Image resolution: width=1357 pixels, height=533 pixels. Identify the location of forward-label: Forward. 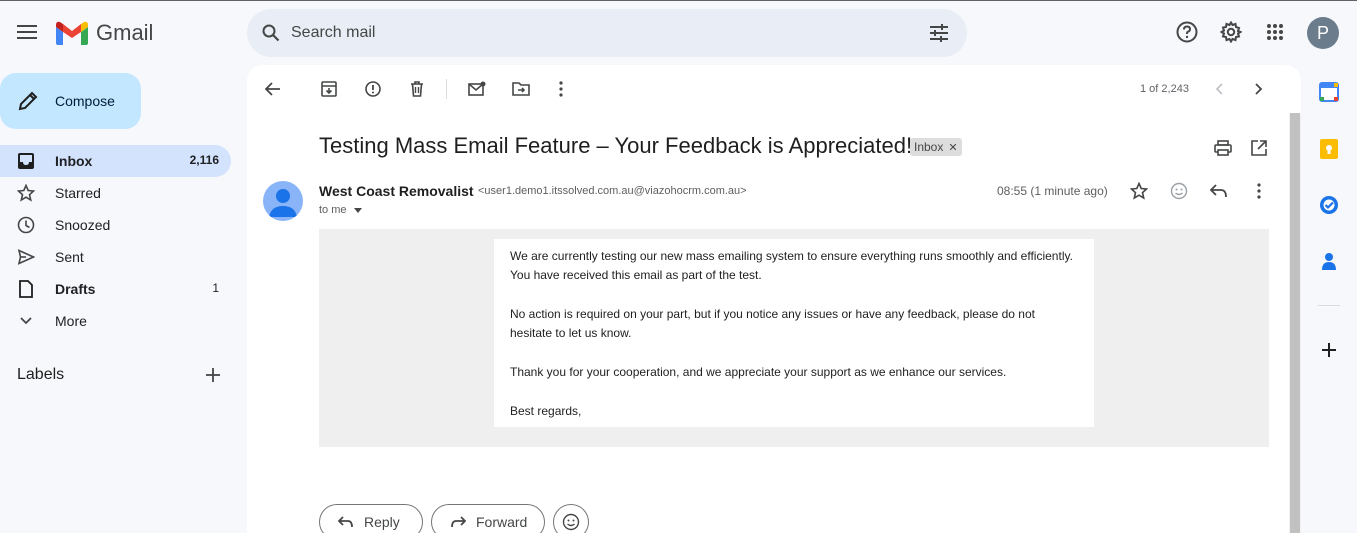
(502, 522).